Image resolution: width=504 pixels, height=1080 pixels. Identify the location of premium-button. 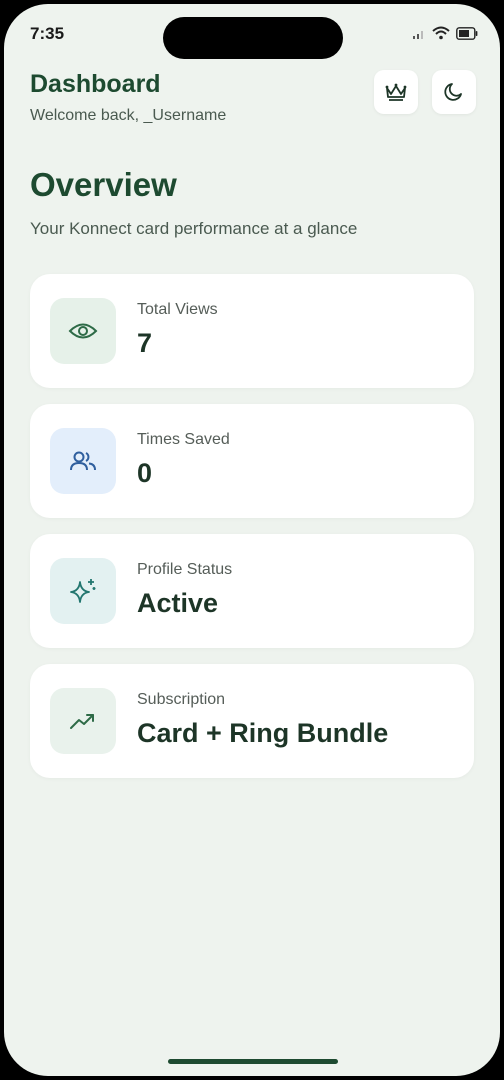
(396, 92).